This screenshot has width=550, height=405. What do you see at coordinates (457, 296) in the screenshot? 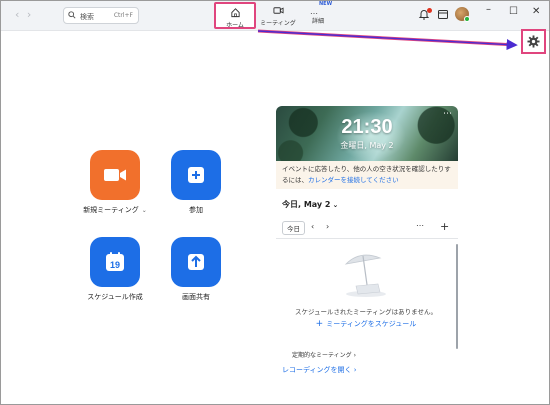
I see `scrollbar` at bounding box center [457, 296].